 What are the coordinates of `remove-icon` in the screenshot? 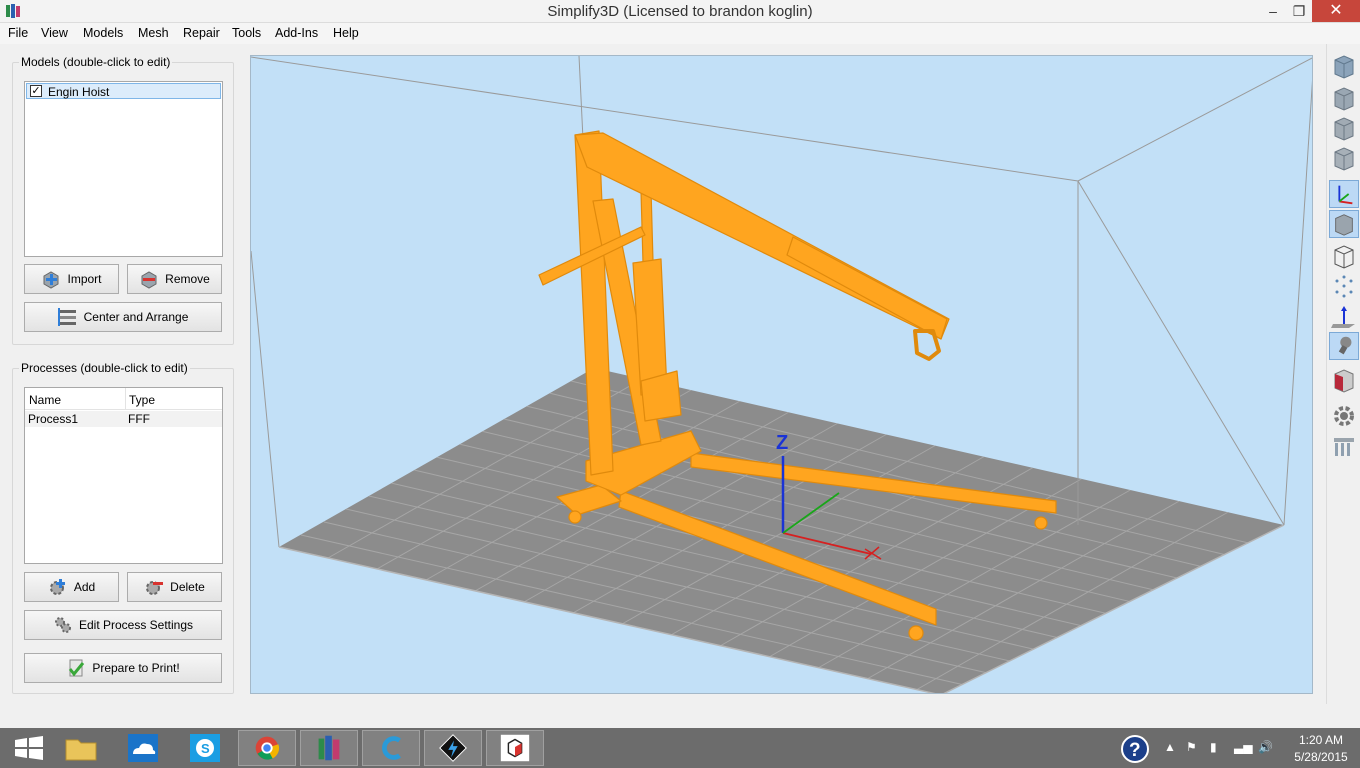 It's located at (149, 280).